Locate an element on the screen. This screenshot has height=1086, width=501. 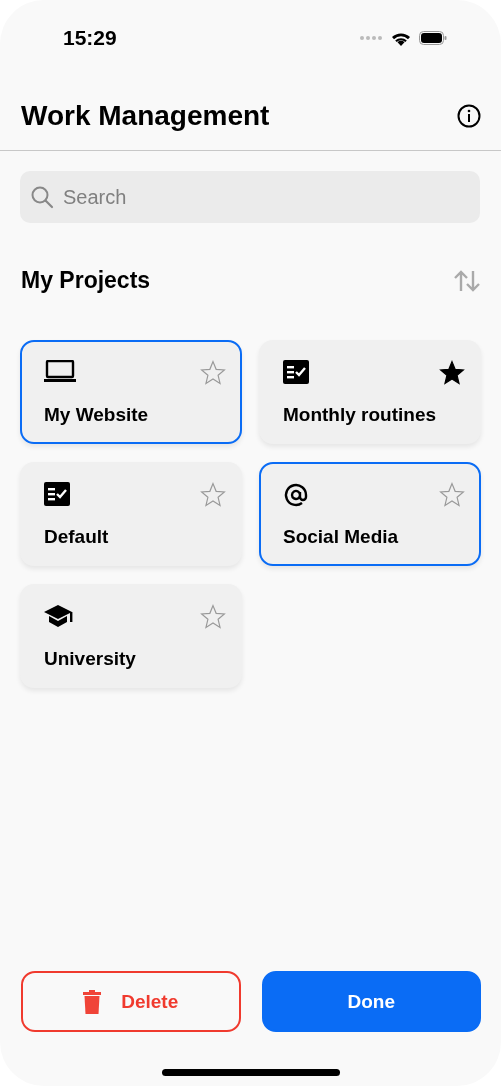
project-name: Default is located at coordinates (77, 537).